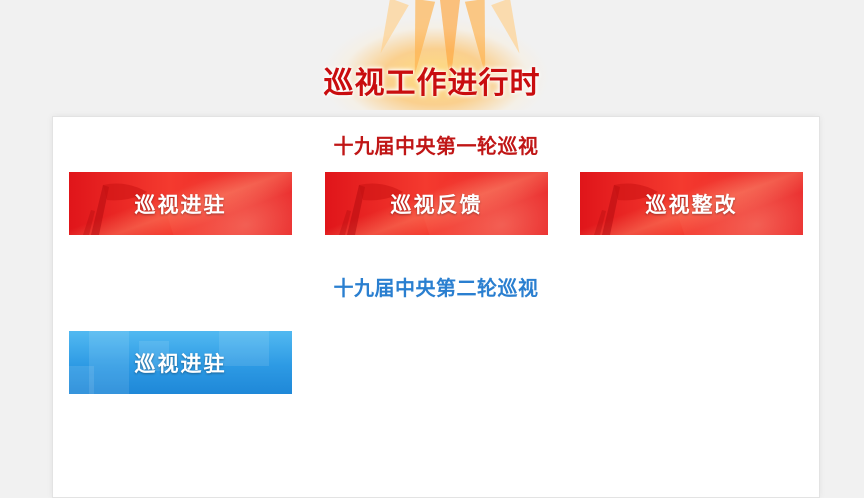  I want to click on button-label: 巡视整改, so click(691, 204).